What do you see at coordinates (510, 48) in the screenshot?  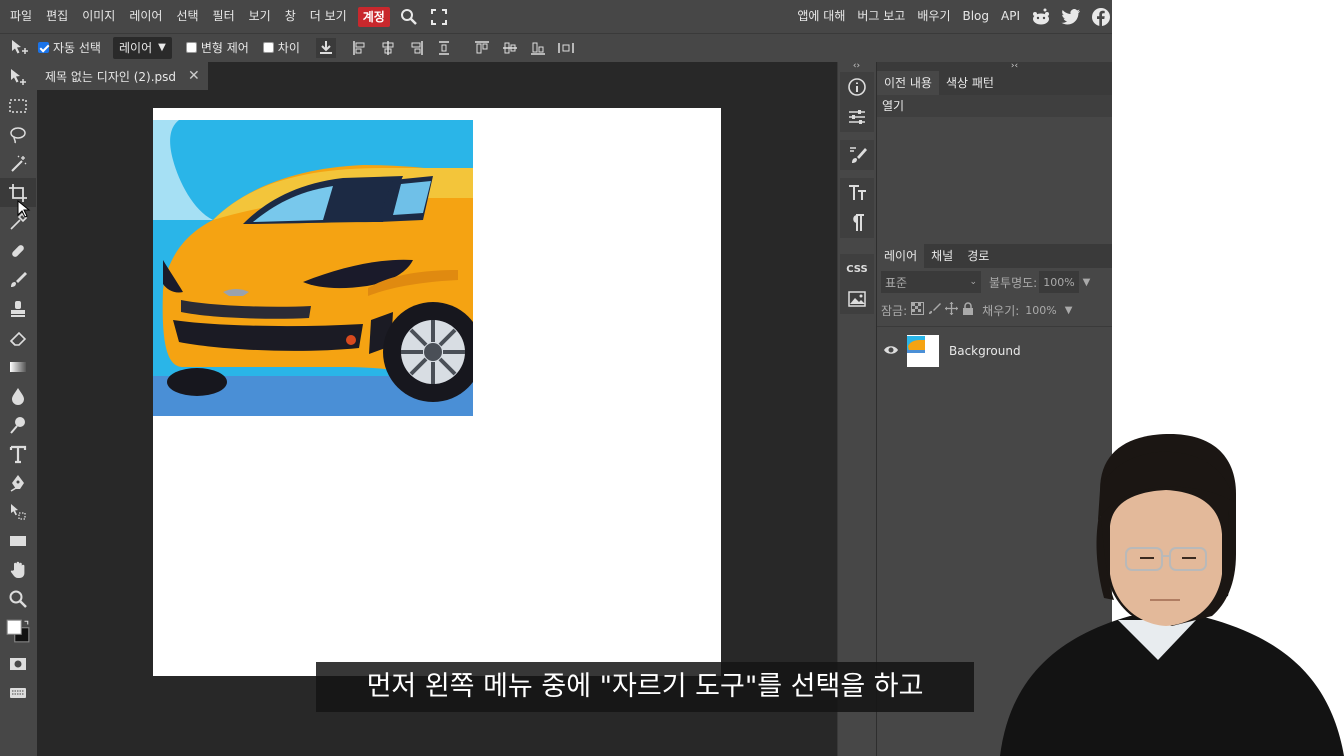 I see `align-middle-icon` at bounding box center [510, 48].